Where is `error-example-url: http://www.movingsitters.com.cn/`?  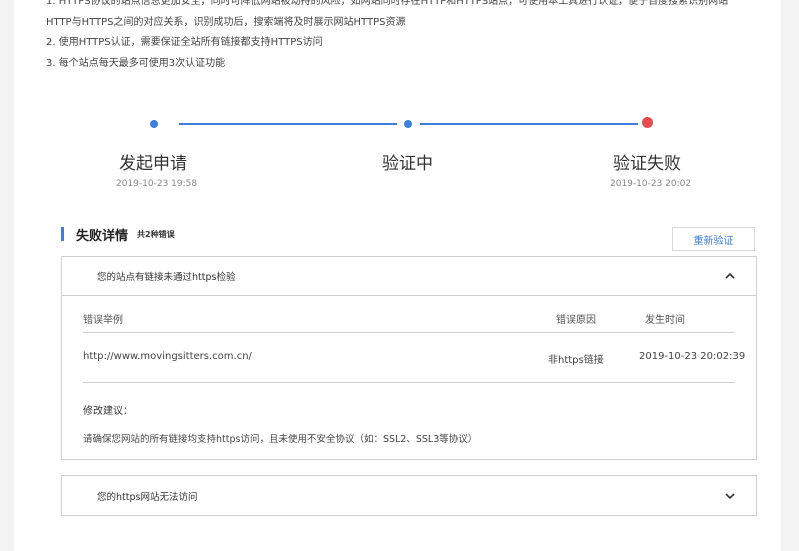
error-example-url: http://www.movingsitters.com.cn/ is located at coordinates (167, 356).